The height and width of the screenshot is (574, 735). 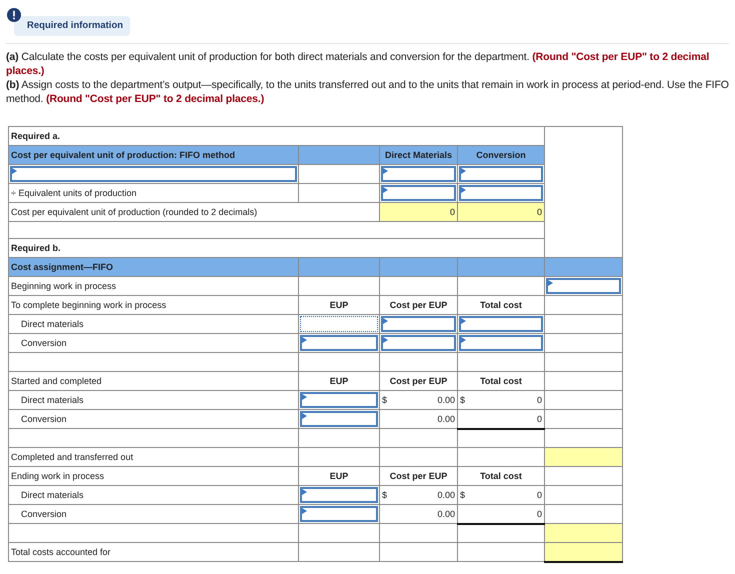 I want to click on alert-icon, so click(x=14, y=15).